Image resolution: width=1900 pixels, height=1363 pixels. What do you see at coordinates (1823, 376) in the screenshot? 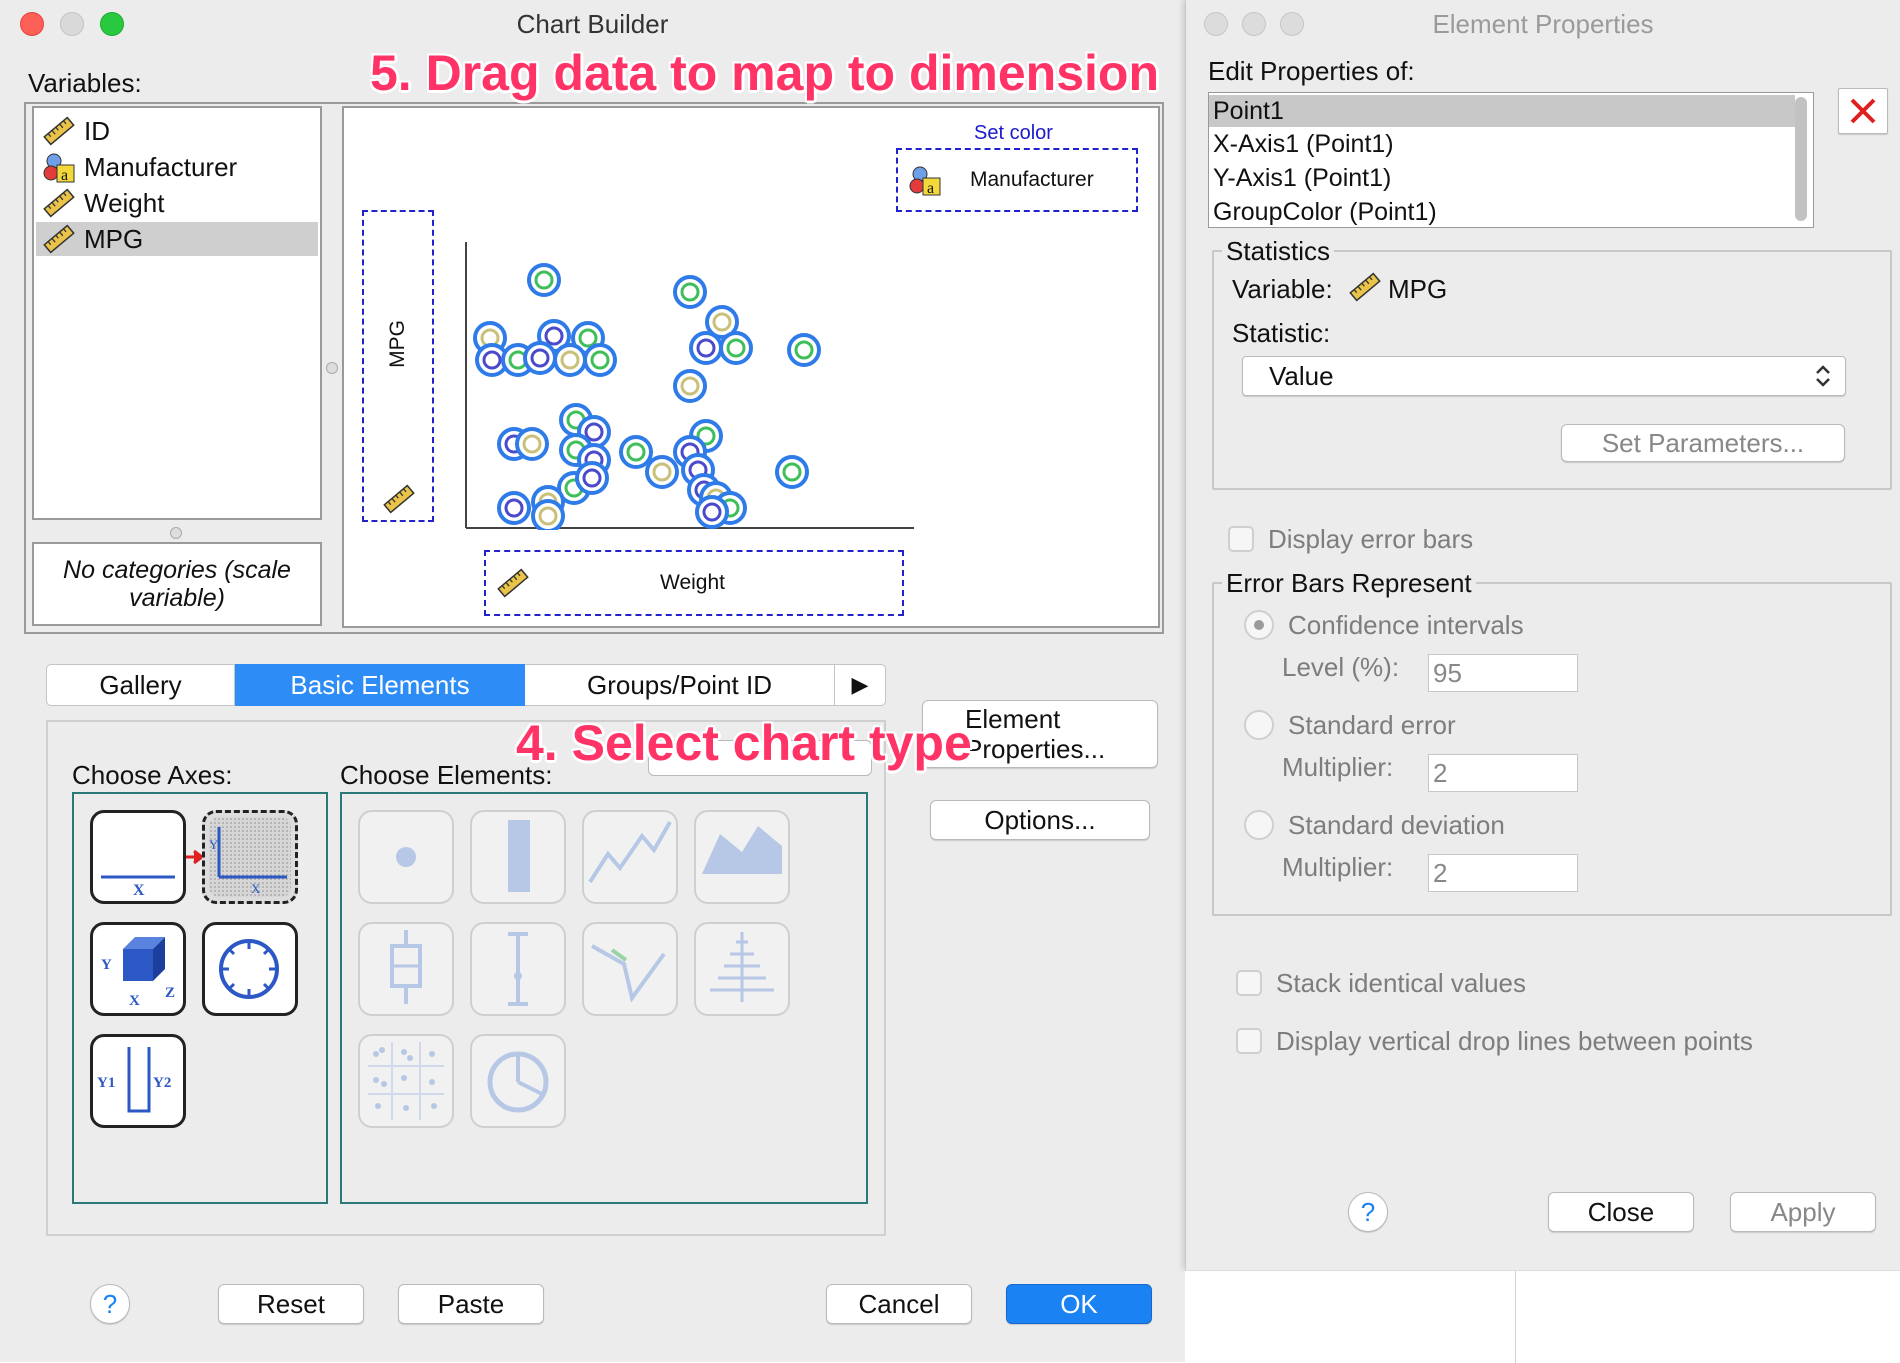
I see `chevron-up-down-icon` at bounding box center [1823, 376].